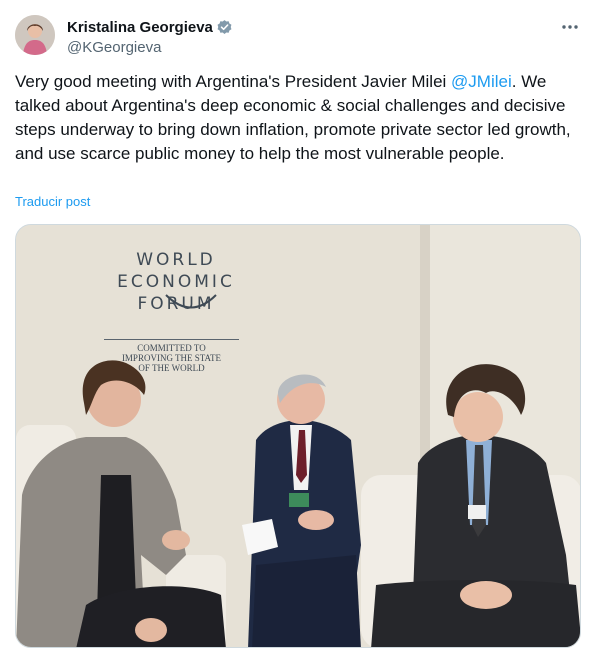 This screenshot has width=593, height=658. I want to click on more-options-icon, so click(570, 27).